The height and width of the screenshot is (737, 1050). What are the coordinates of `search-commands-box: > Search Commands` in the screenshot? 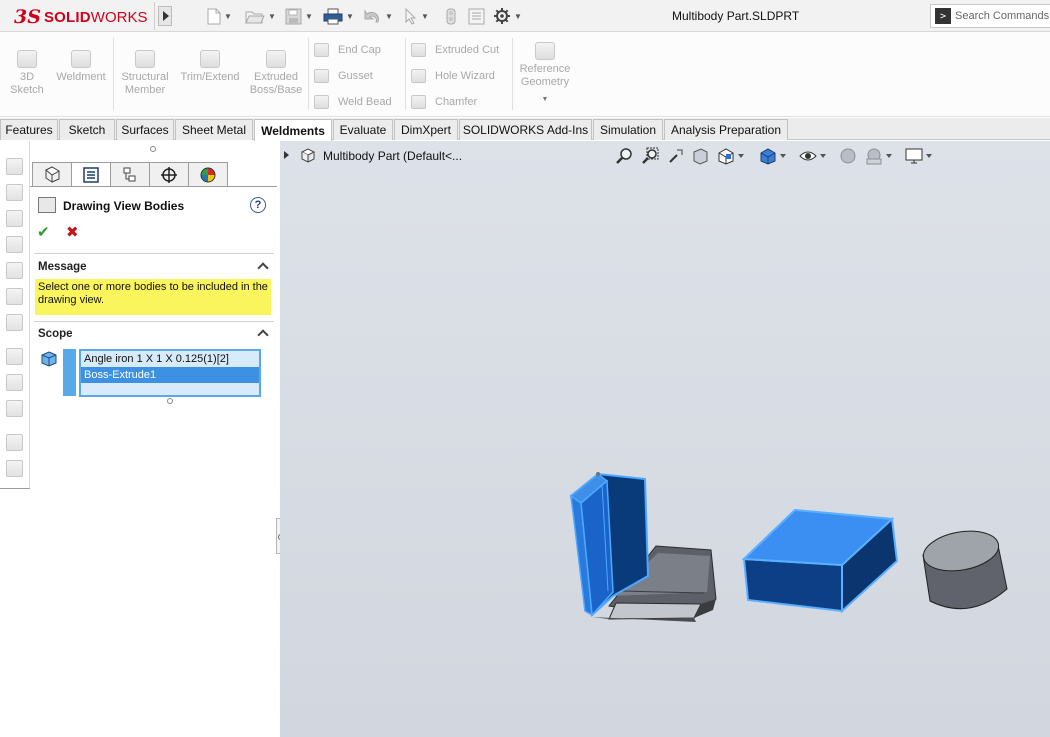 It's located at (990, 16).